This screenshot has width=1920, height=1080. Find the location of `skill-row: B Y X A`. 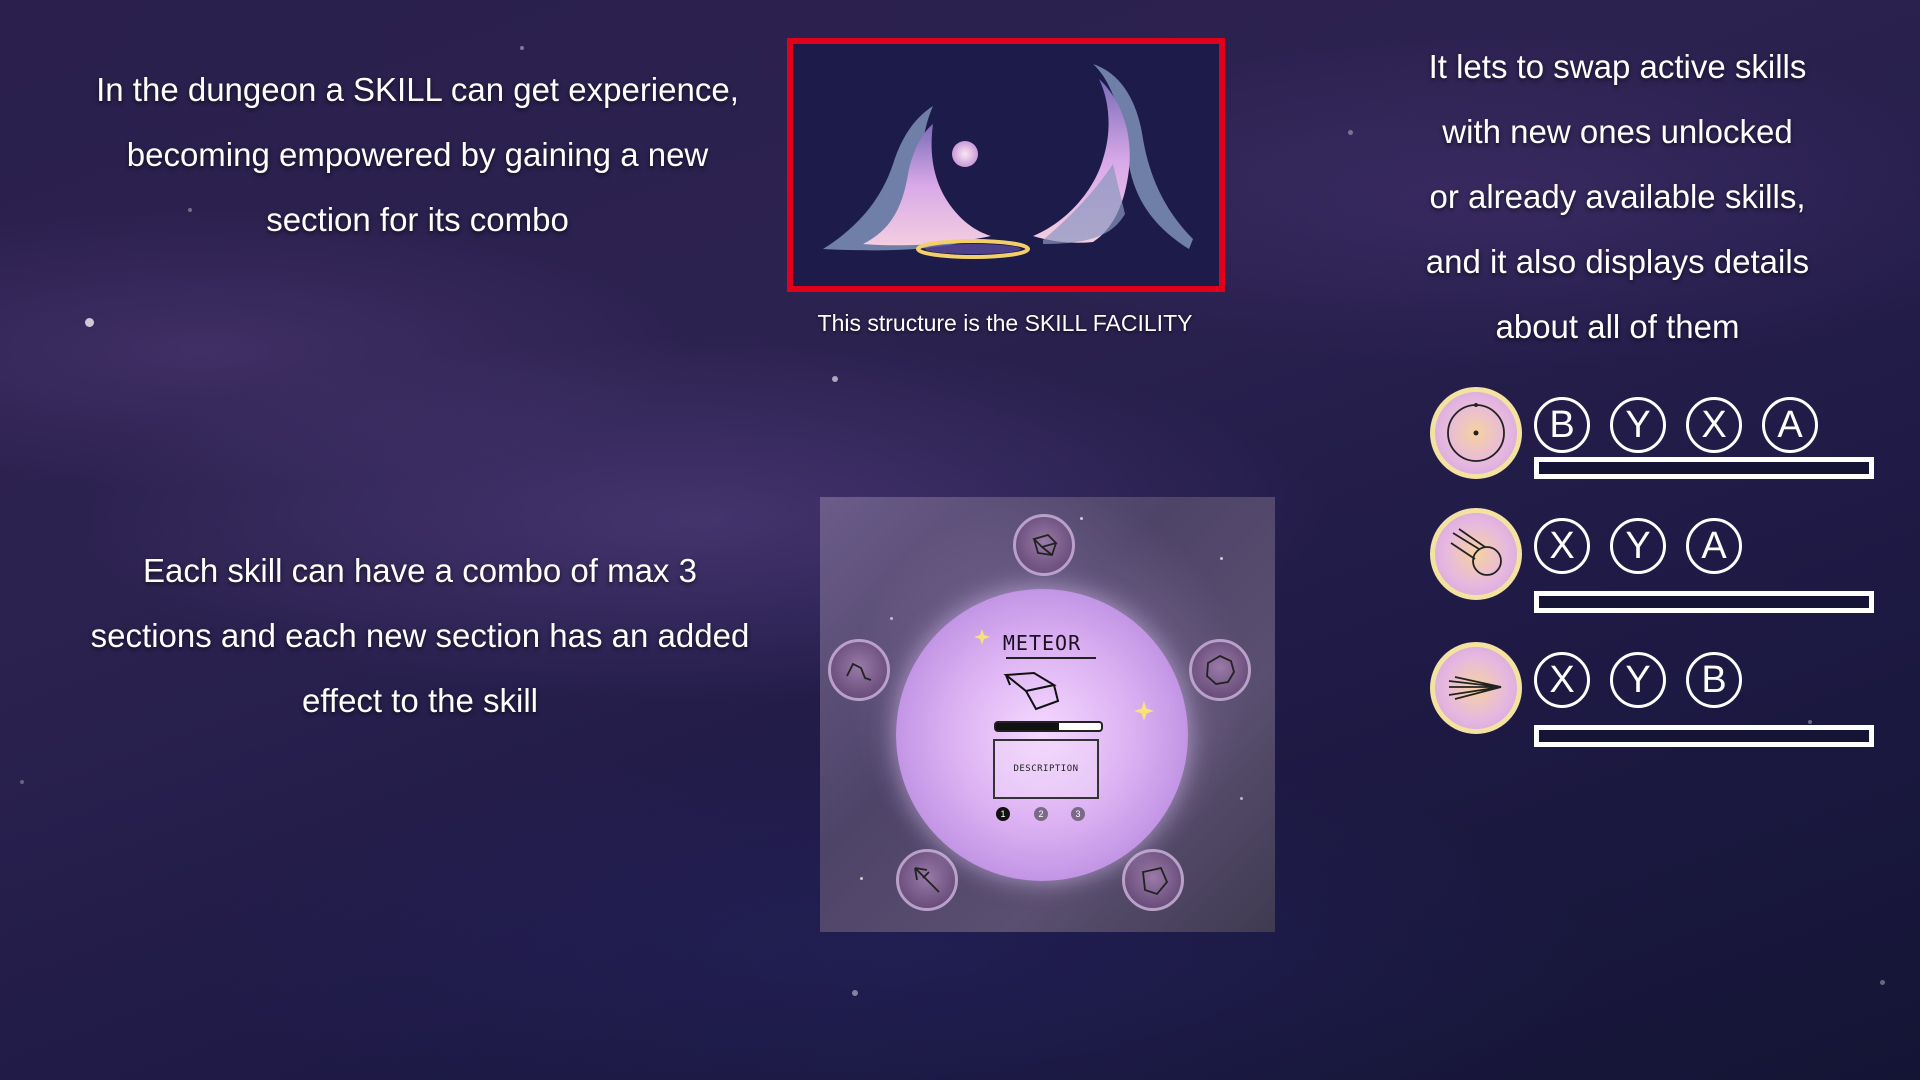

skill-row: B Y X A is located at coordinates (1665, 437).